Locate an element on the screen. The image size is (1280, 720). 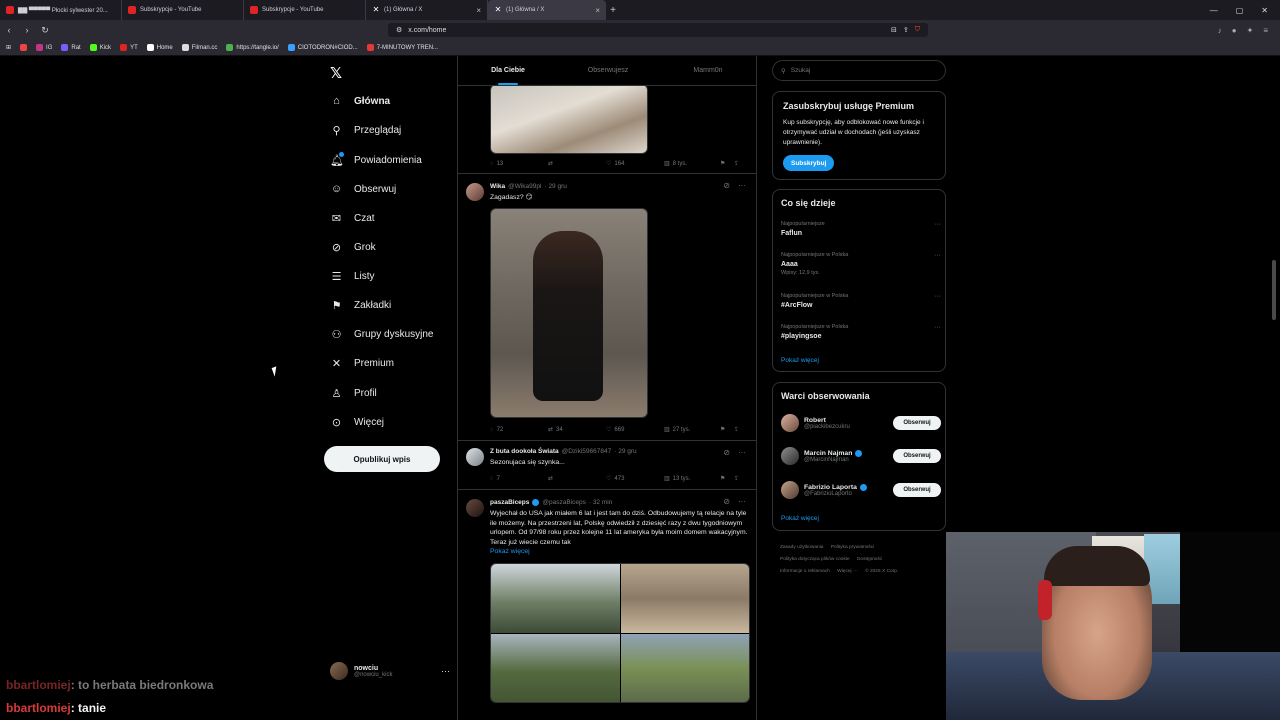
bookmark-item: Filman.cc is located at coordinates (199, 47).